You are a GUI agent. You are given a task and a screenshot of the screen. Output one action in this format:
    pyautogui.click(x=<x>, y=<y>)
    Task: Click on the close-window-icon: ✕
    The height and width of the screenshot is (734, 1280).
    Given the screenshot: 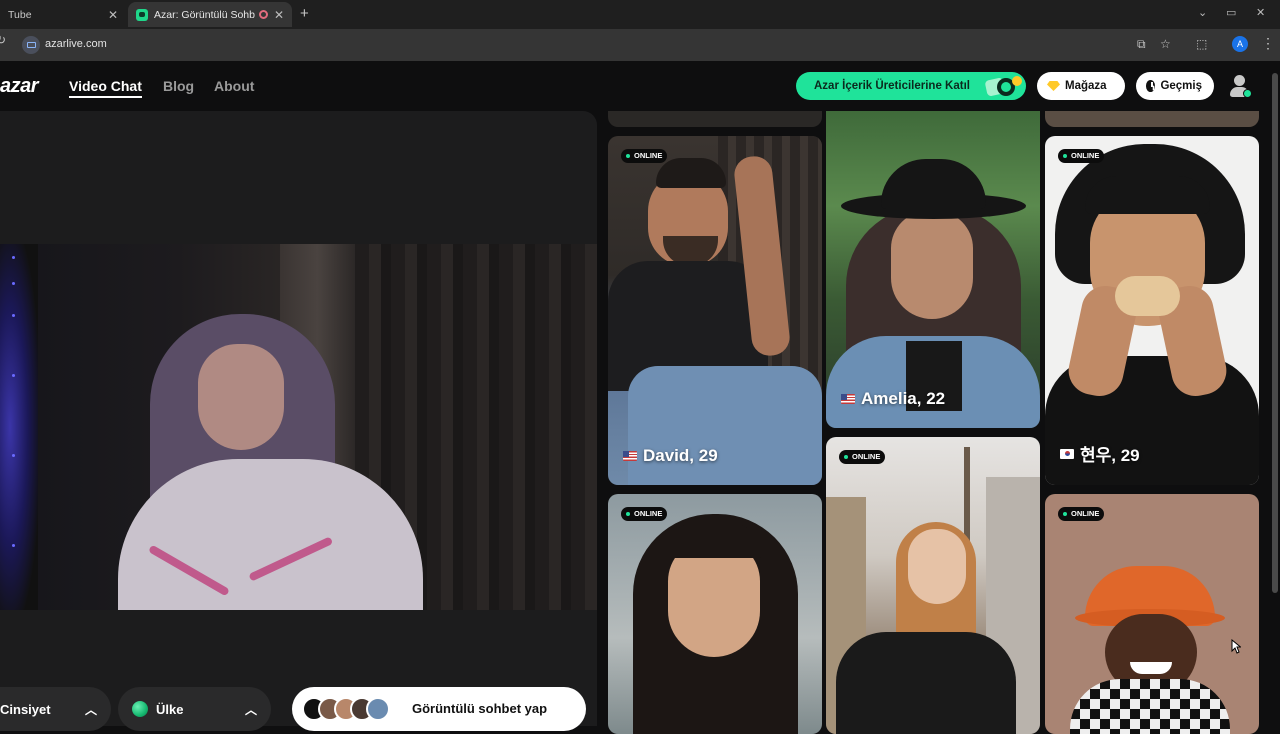 What is the action you would take?
    pyautogui.click(x=1260, y=12)
    